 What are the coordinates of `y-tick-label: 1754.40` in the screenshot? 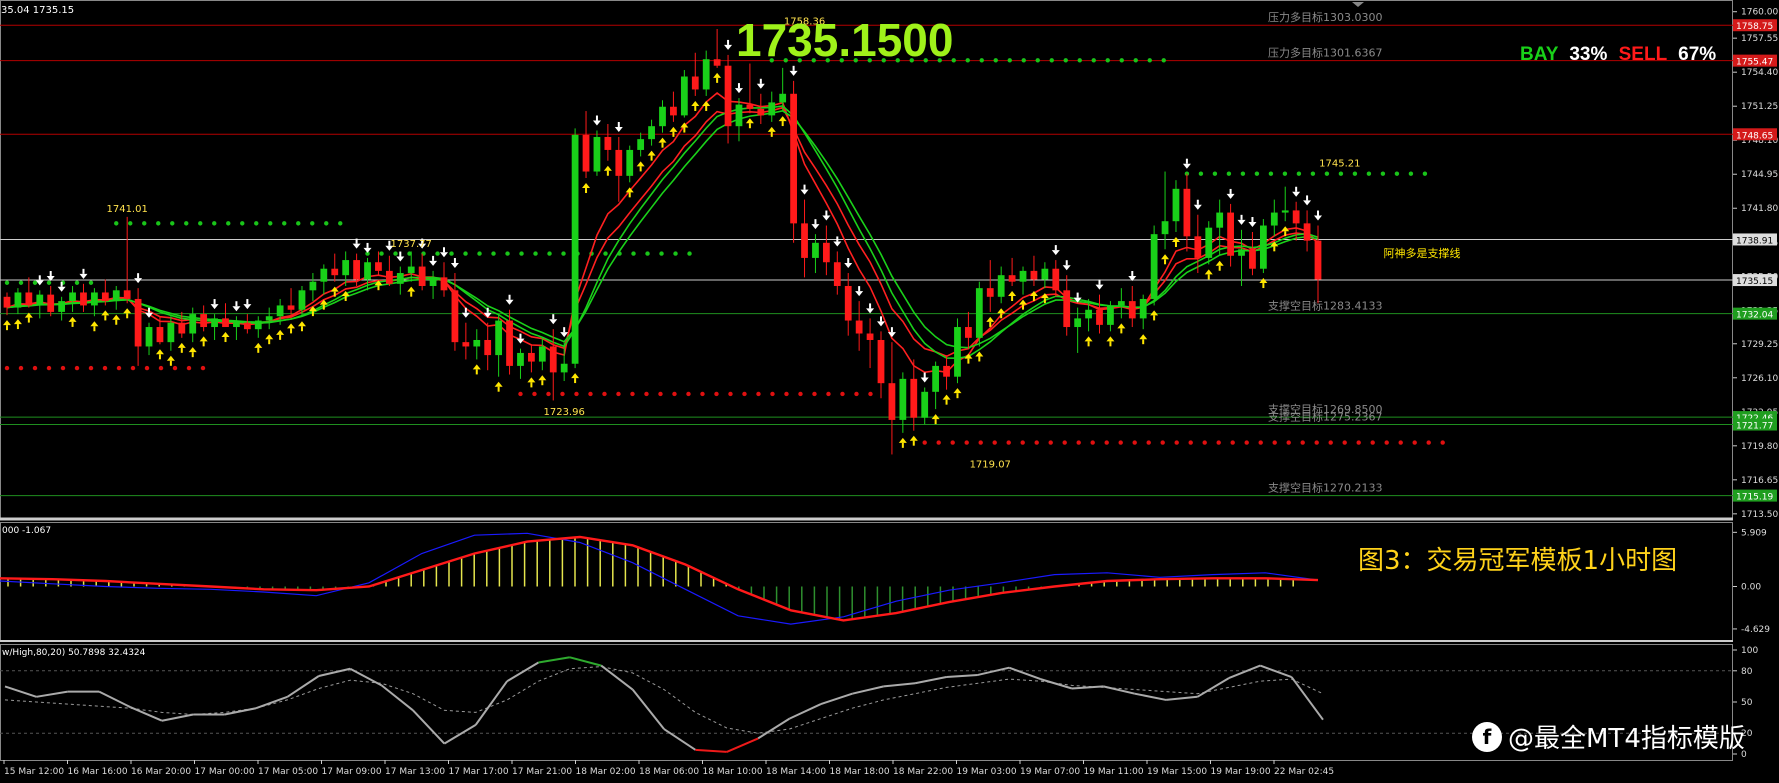 It's located at (1759, 73).